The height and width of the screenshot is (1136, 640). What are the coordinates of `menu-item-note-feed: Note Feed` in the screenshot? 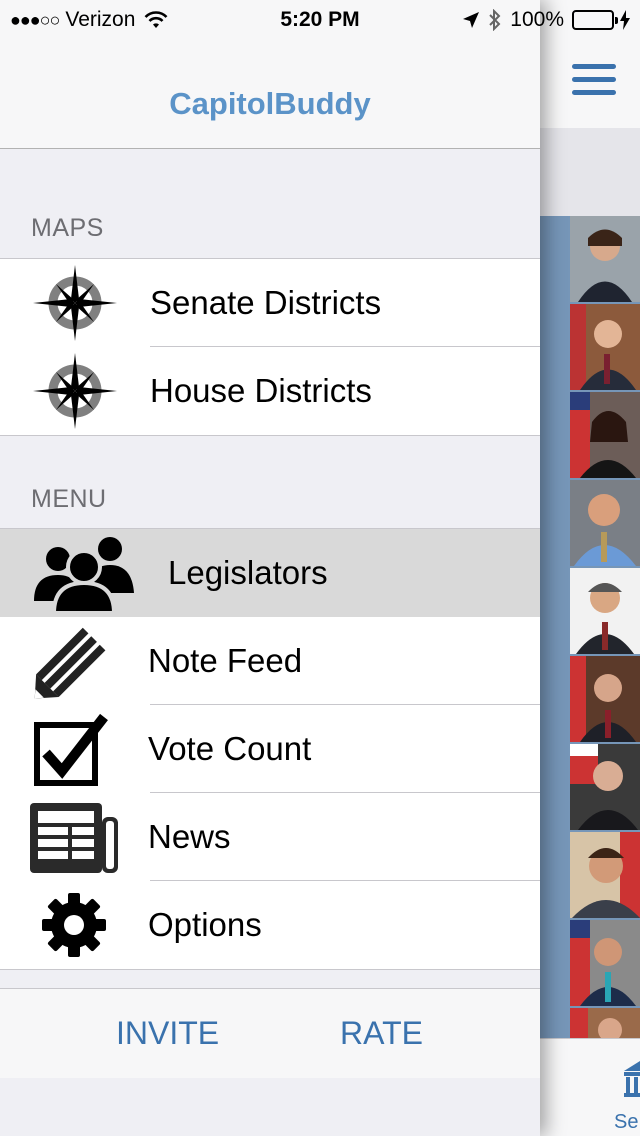 It's located at (270, 661).